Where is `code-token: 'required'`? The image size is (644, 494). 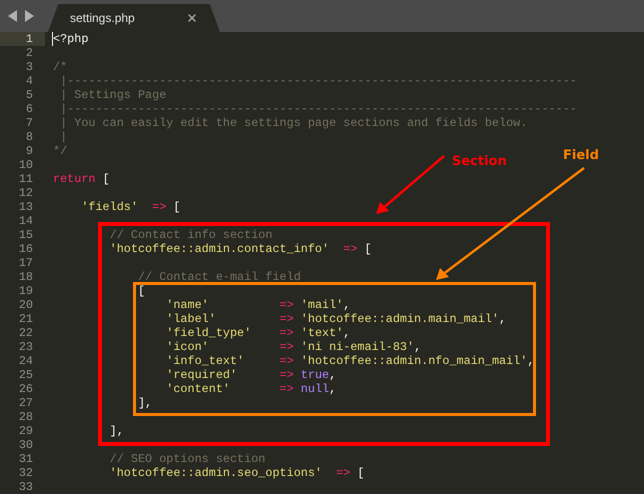
code-token: 'required' is located at coordinates (201, 375).